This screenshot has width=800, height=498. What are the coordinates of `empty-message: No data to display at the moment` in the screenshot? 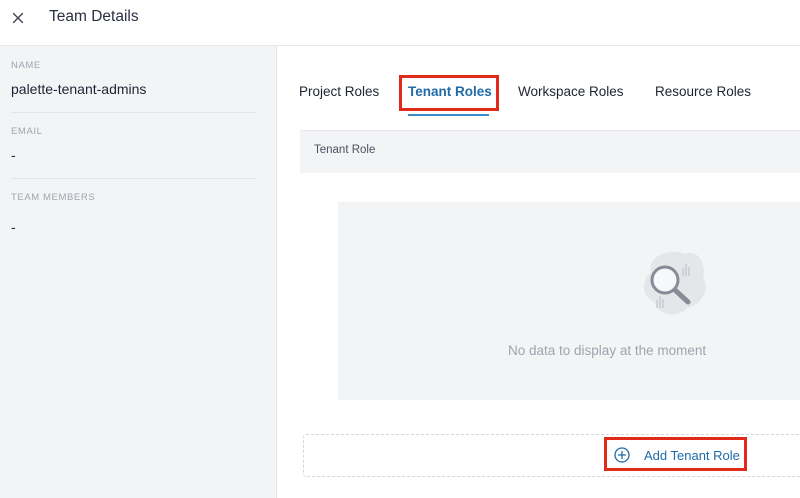 It's located at (607, 350).